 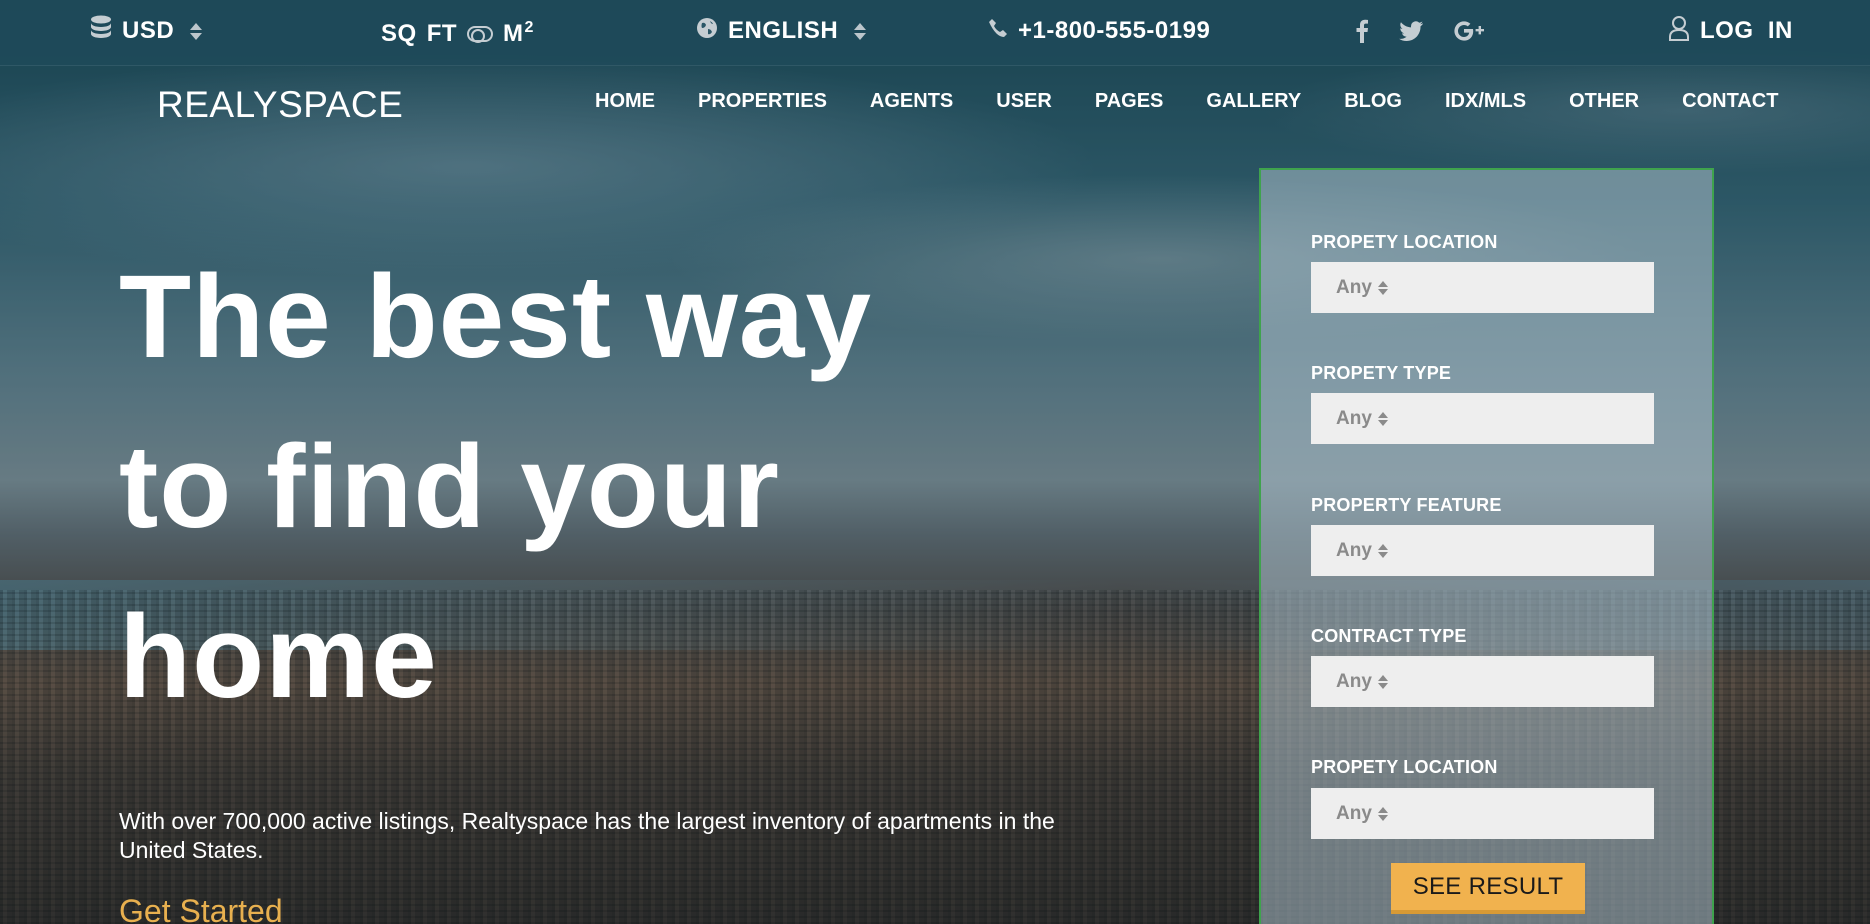 What do you see at coordinates (1488, 888) in the screenshot?
I see `see-result-button: SEE RESULT` at bounding box center [1488, 888].